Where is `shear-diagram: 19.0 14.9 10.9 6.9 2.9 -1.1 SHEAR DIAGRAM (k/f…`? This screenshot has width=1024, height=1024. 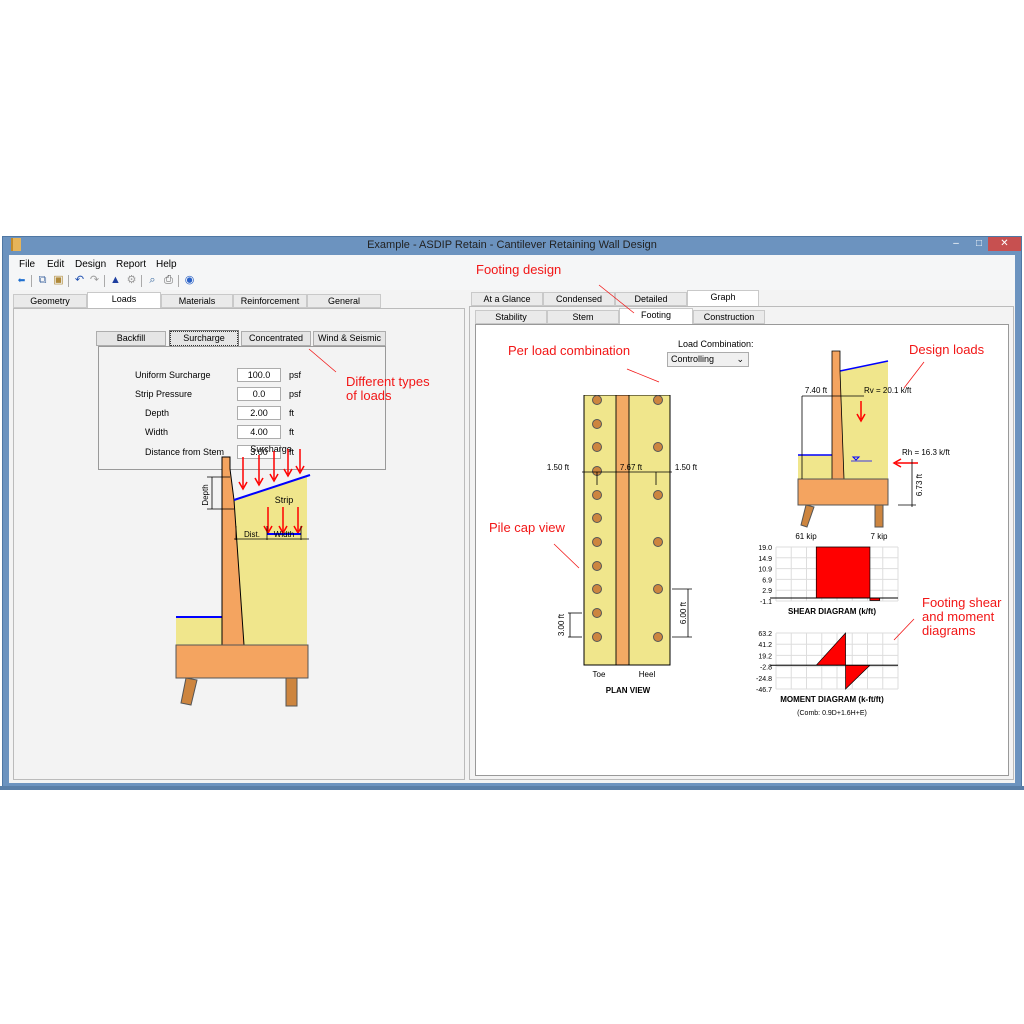
shear-diagram: 19.0 14.9 10.9 6.9 2.9 -1.1 SHEAR DIAGRAM (k/f… is located at coordinates (828, 580).